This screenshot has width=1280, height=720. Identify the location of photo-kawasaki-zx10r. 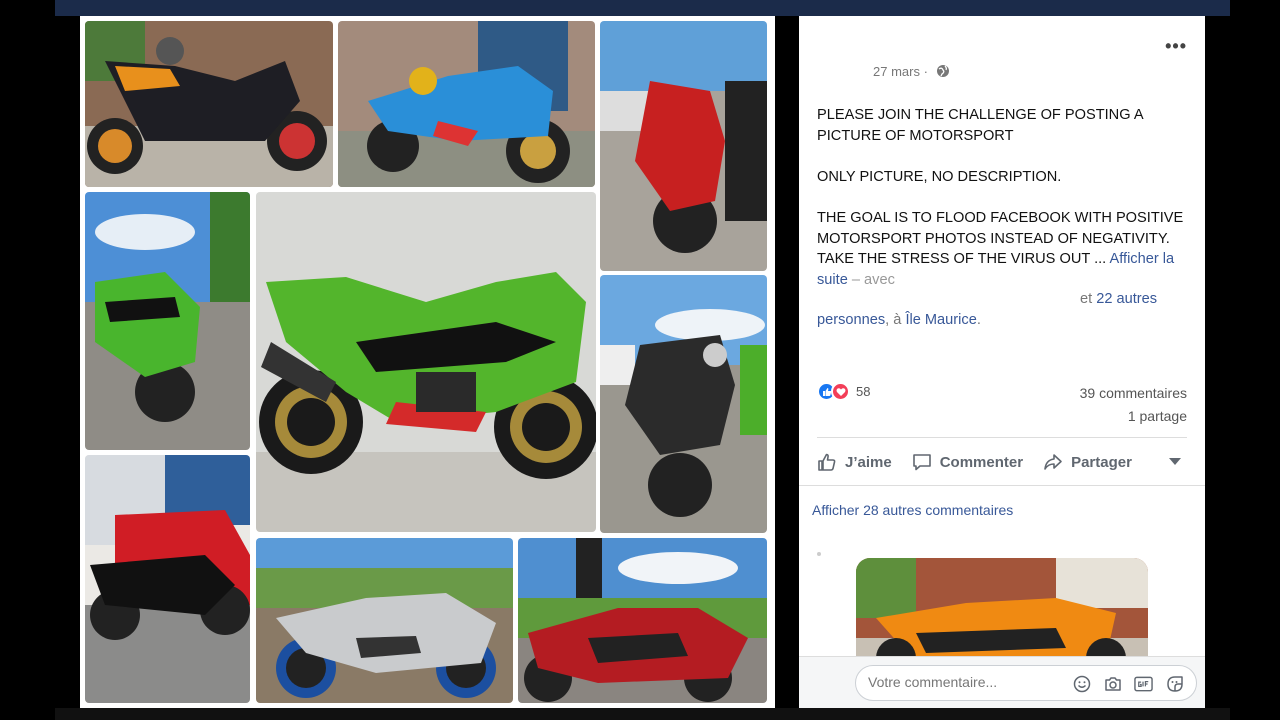
(426, 362).